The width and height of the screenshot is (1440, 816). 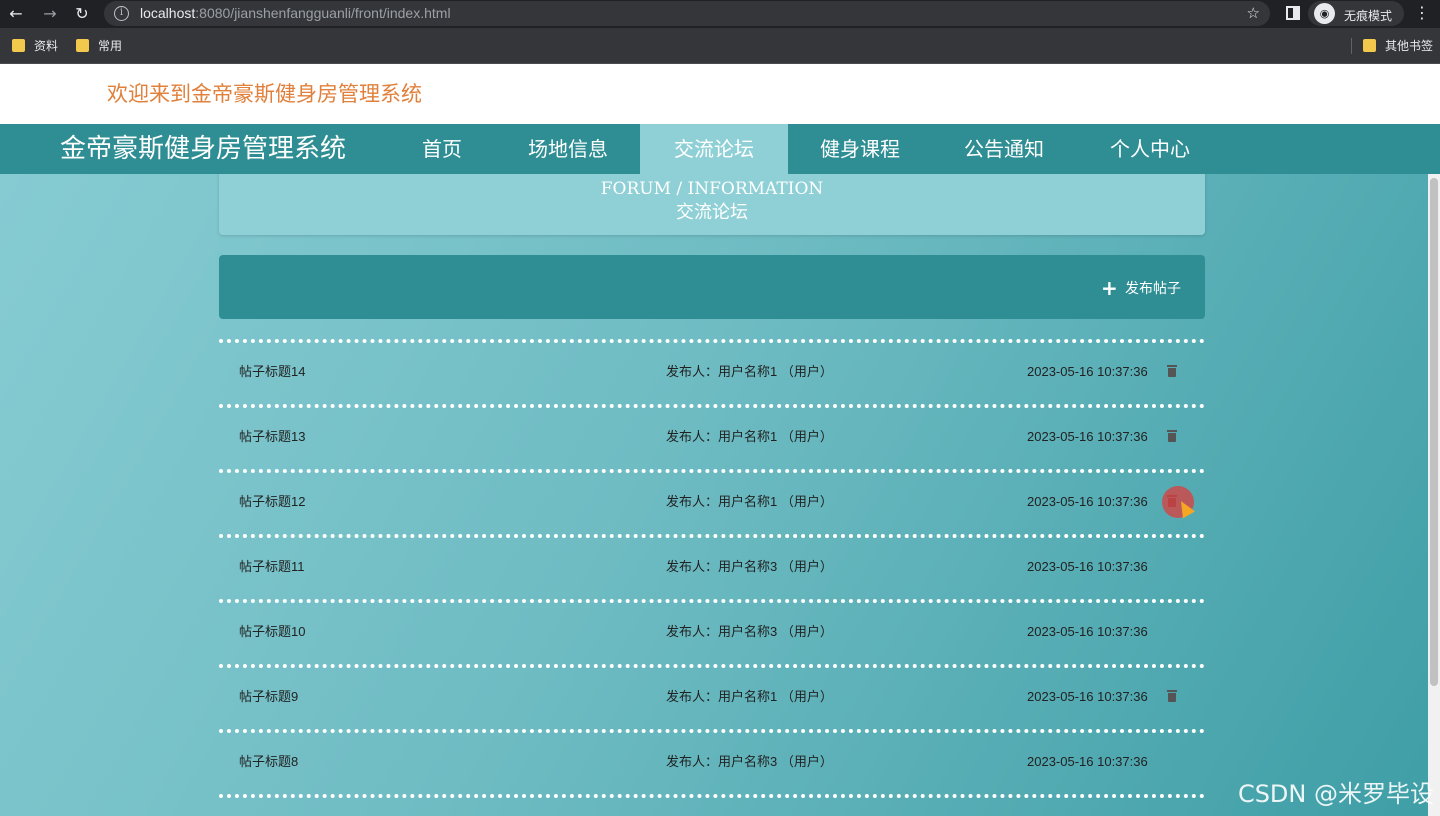 I want to click on publish-post-button: + 发布帖子, so click(x=1141, y=288).